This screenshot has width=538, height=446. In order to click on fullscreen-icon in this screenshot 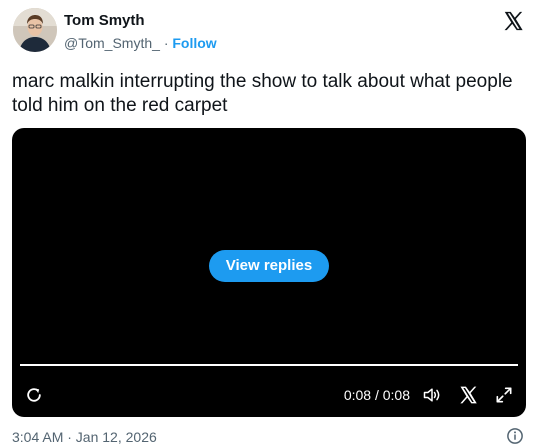, I will do `click(504, 395)`.